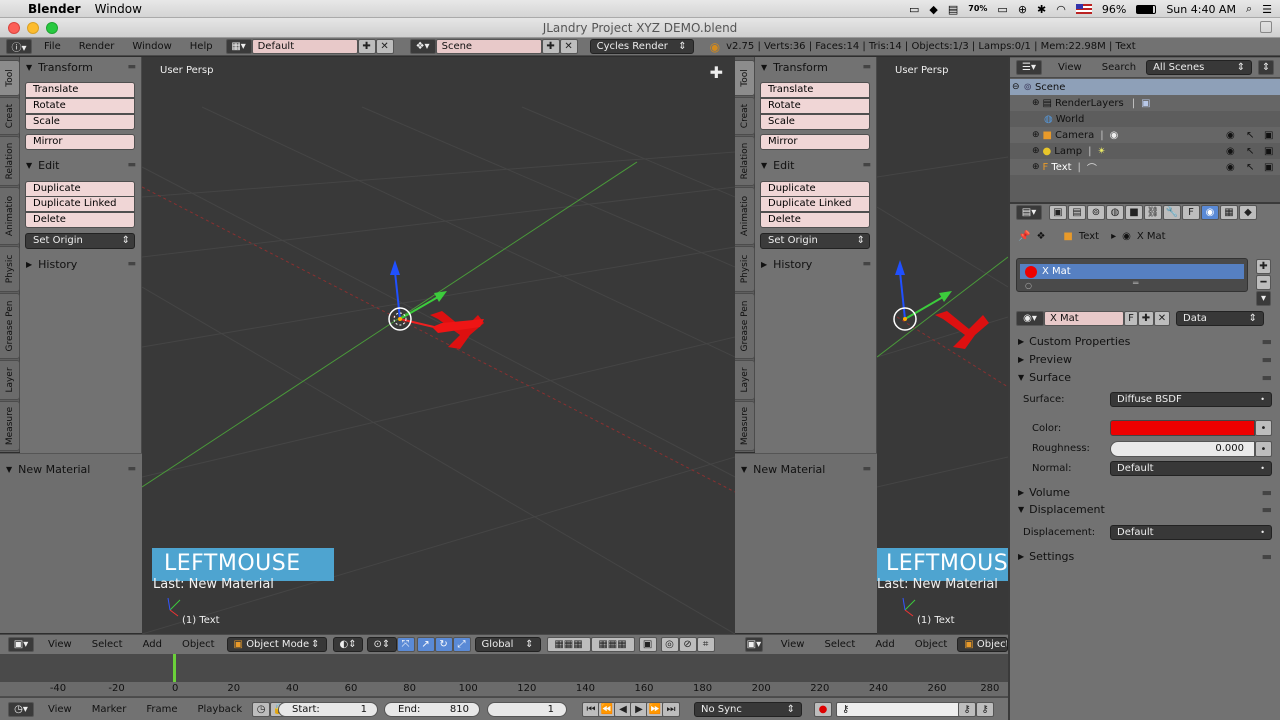 The width and height of the screenshot is (1280, 720). What do you see at coordinates (1061, 9) in the screenshot?
I see `wifi-icon: ◠` at bounding box center [1061, 9].